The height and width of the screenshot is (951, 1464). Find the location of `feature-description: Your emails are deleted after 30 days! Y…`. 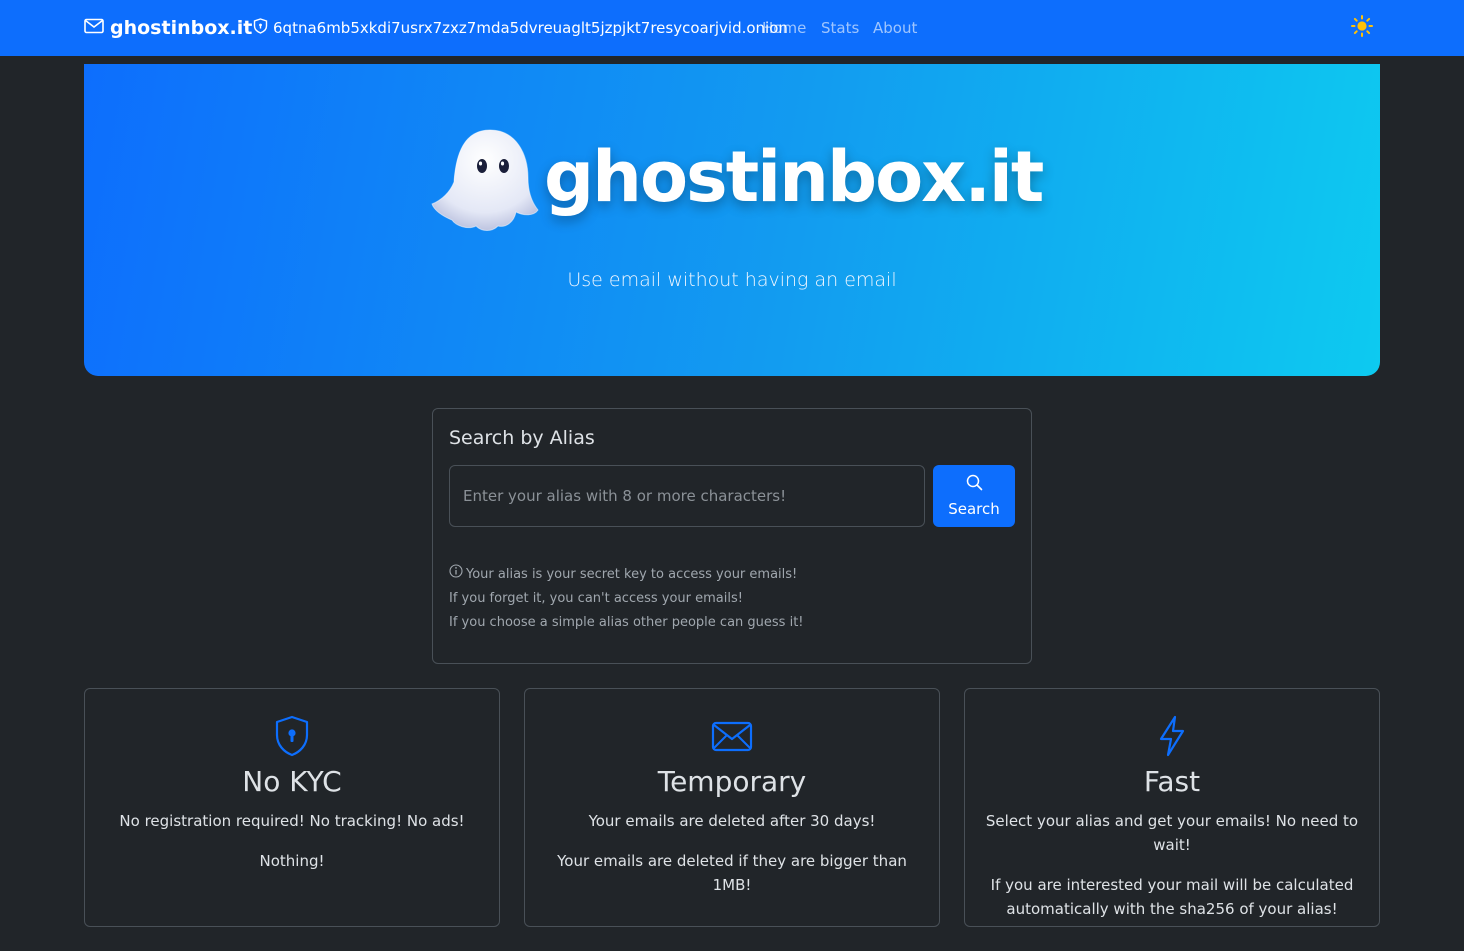

feature-description: Your emails are deleted after 30 days! Y… is located at coordinates (732, 861).